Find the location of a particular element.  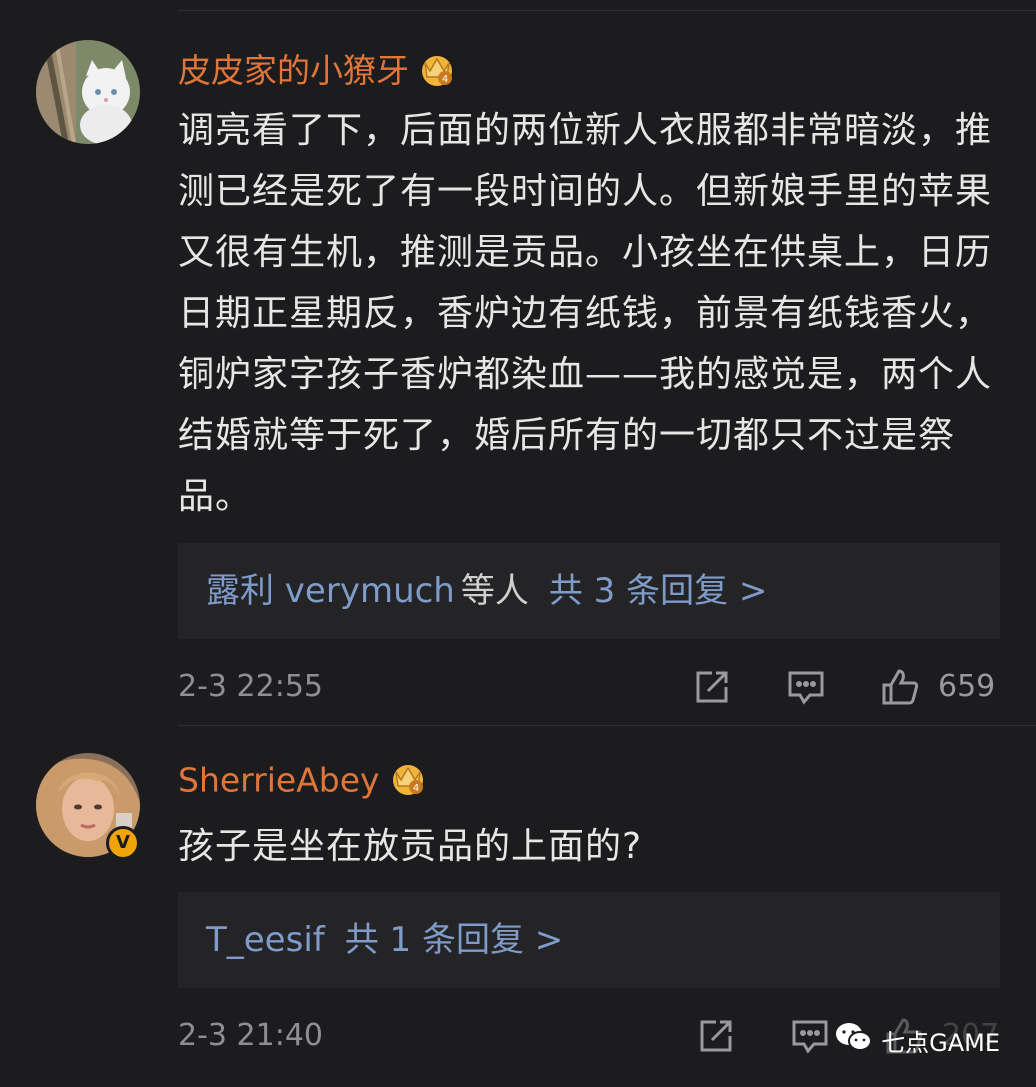

reply-names: 露利 verymuch is located at coordinates (330, 591).